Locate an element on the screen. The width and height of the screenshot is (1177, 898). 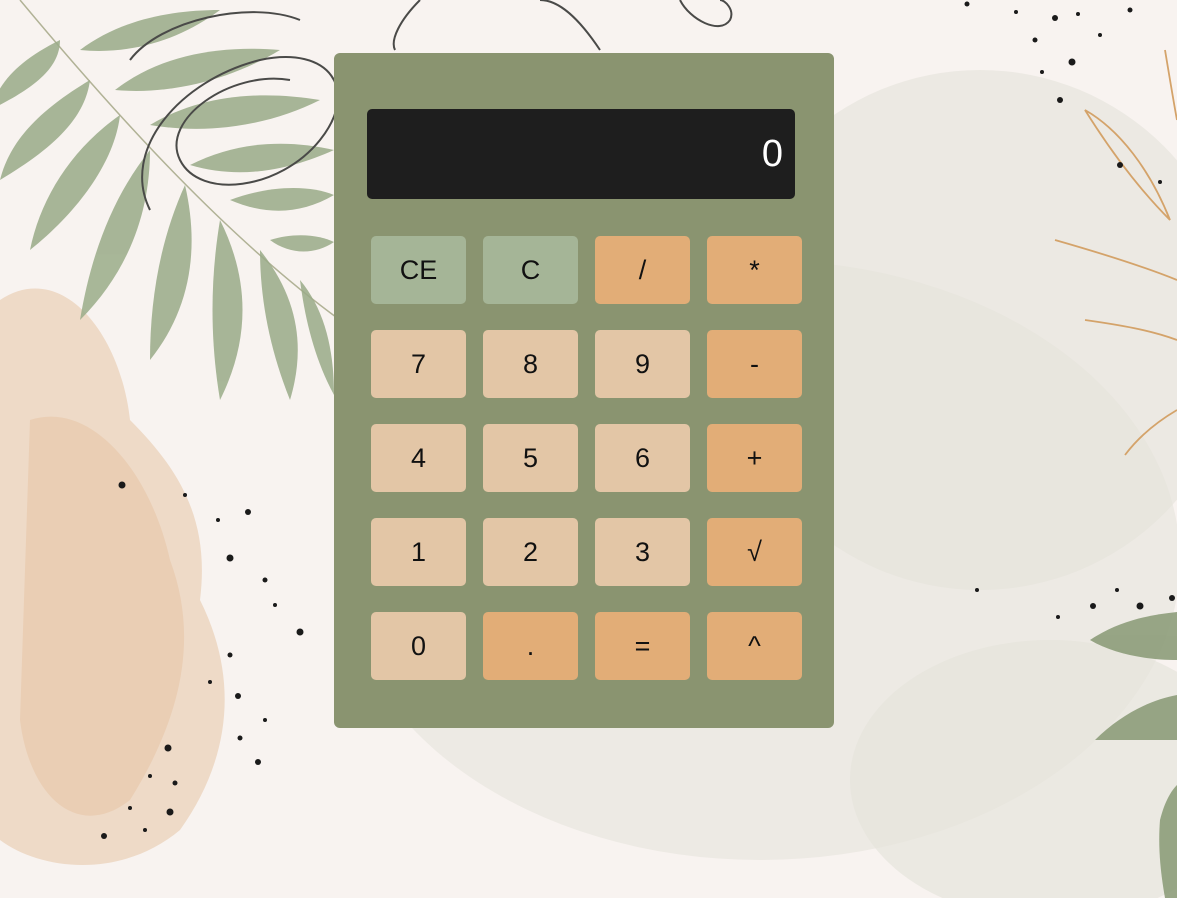
digit-8-button: 8 is located at coordinates (530, 364).